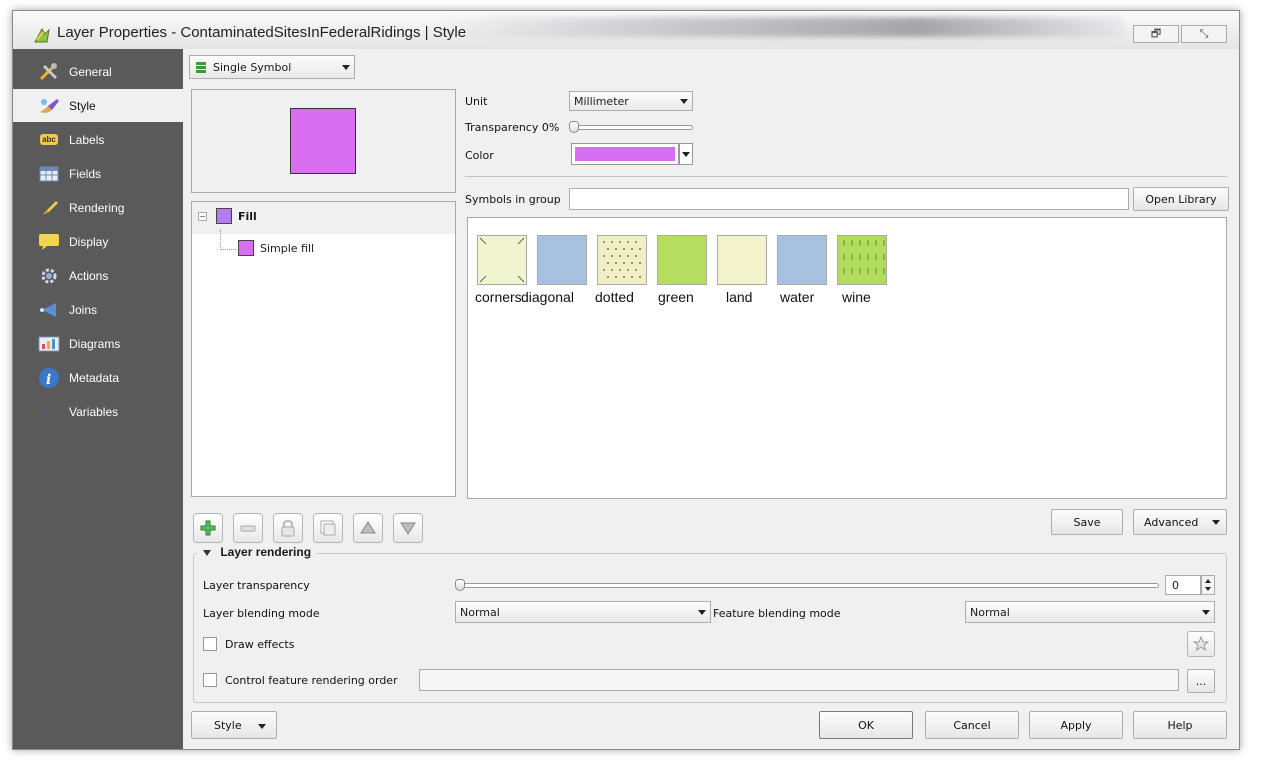 The image size is (1276, 761). I want to click on move-up-button, so click(368, 528).